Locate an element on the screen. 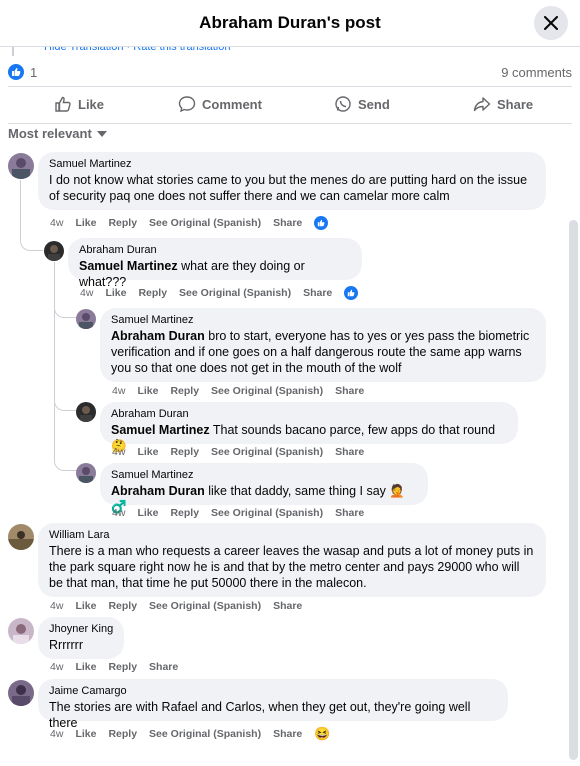  like-label: Like is located at coordinates (91, 104).